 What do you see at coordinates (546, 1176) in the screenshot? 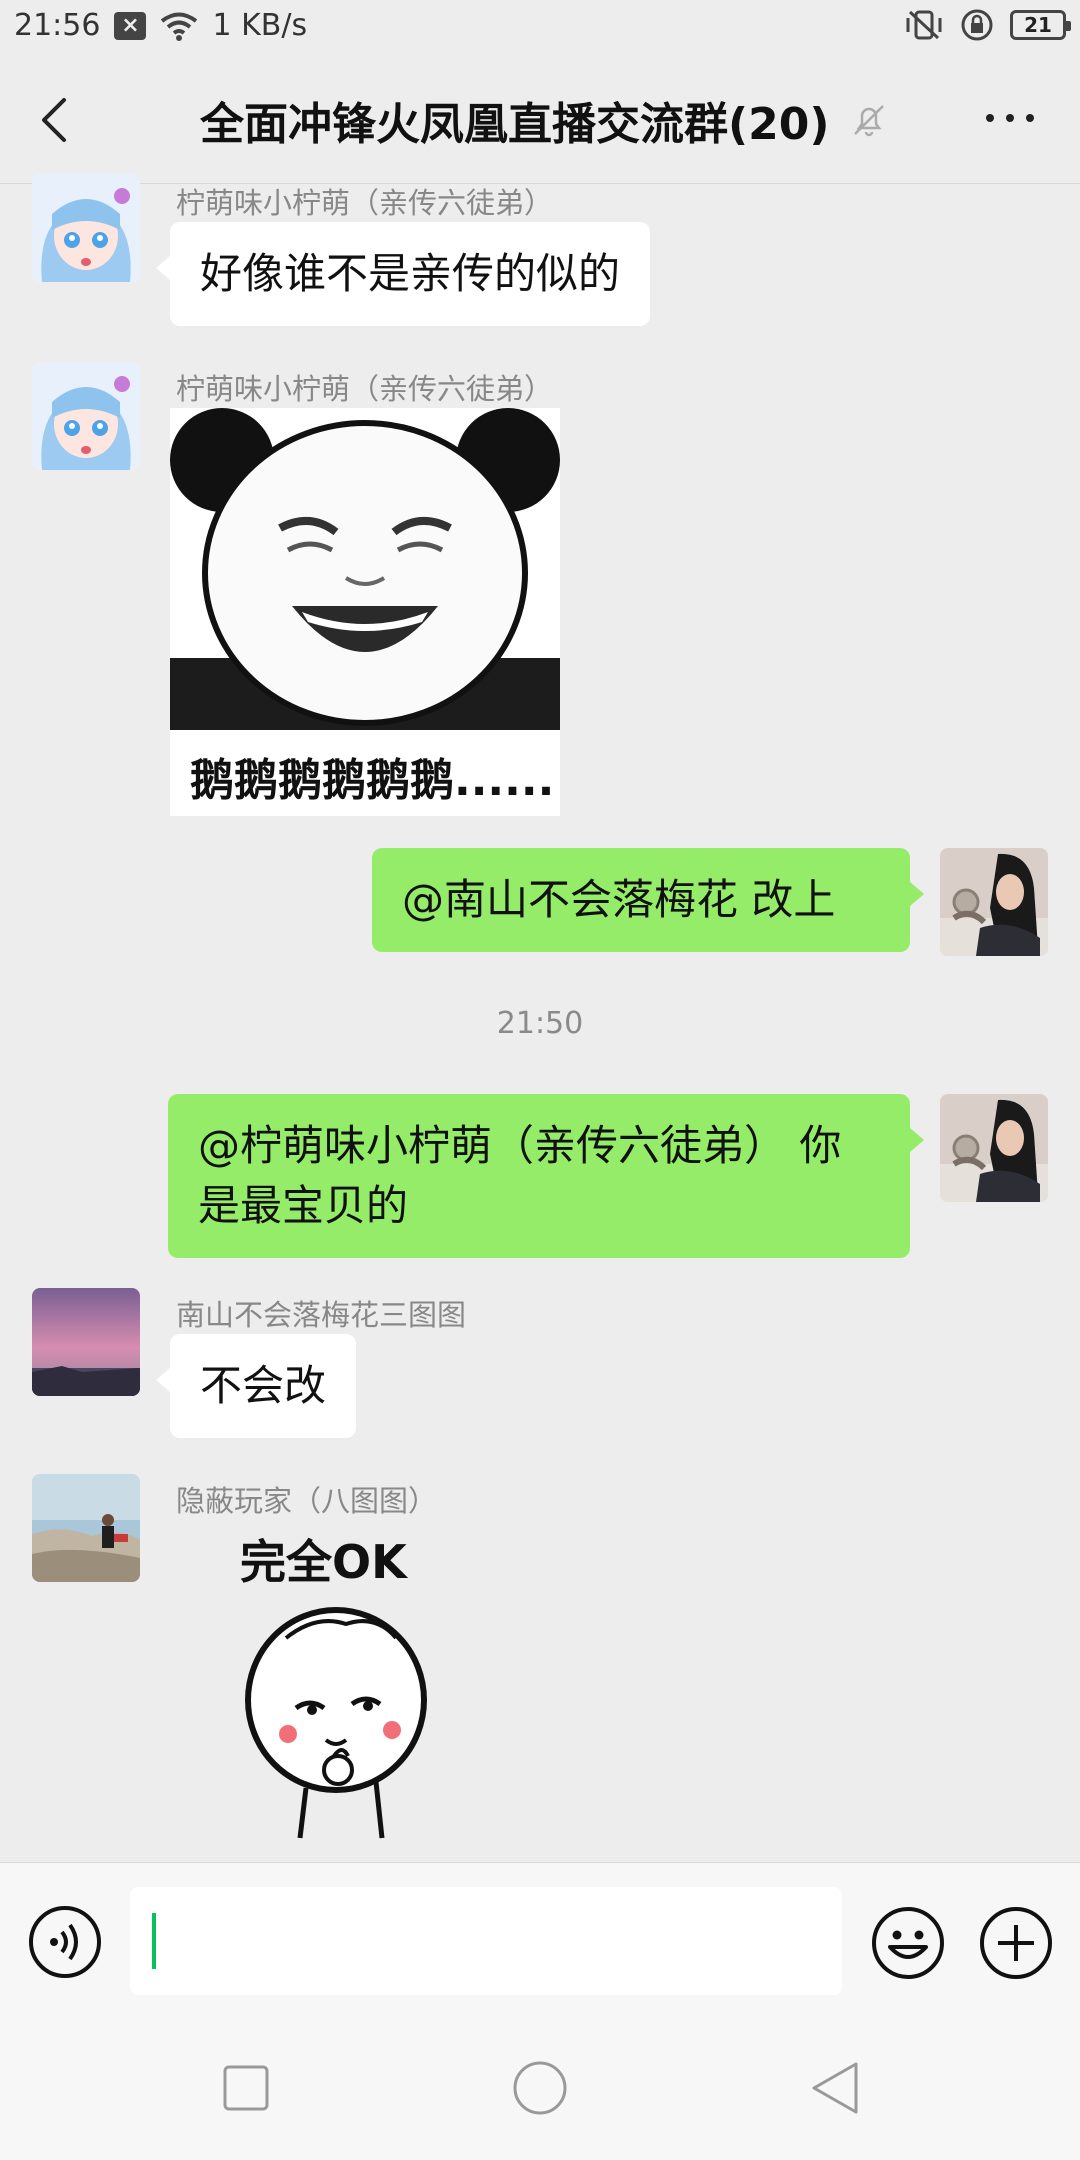
I see `message-bubble-self: @柠萌味小柠萌（亲传六徒弟） 你 是最宝贝的` at bounding box center [546, 1176].